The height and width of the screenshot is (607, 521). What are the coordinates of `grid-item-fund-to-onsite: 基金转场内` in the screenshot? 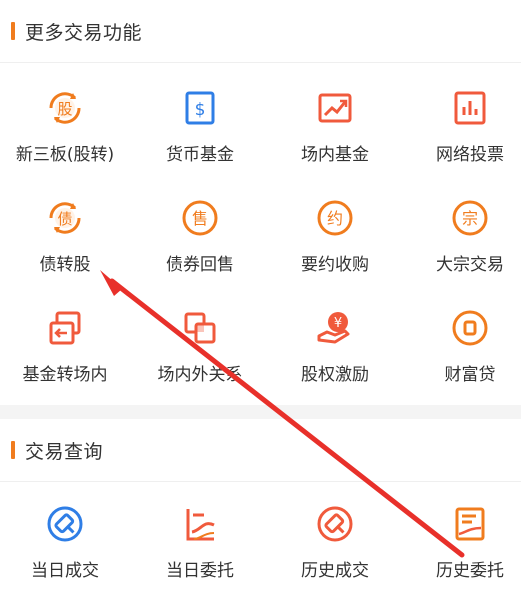 It's located at (65, 345).